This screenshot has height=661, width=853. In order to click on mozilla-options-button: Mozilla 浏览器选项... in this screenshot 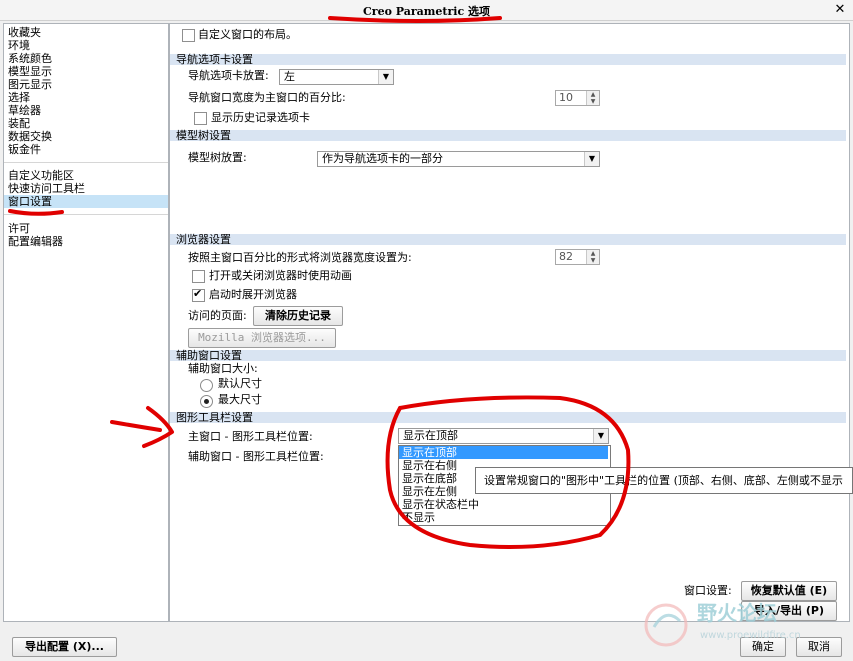, I will do `click(262, 338)`.